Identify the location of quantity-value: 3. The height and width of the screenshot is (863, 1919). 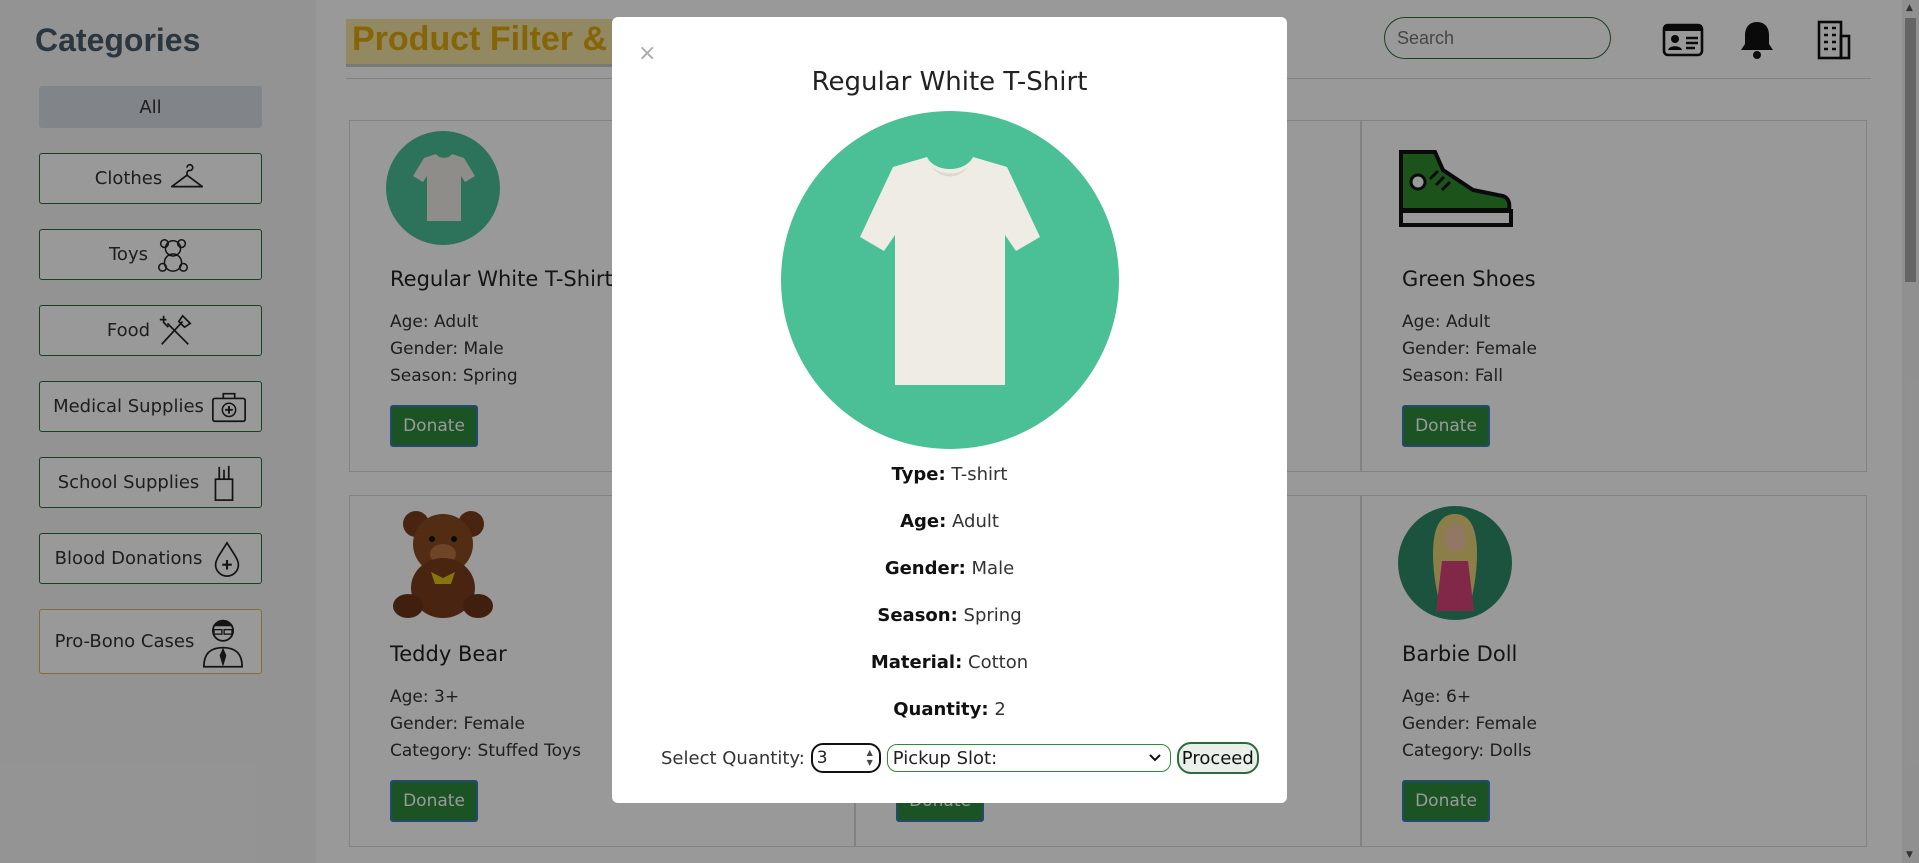
(822, 758).